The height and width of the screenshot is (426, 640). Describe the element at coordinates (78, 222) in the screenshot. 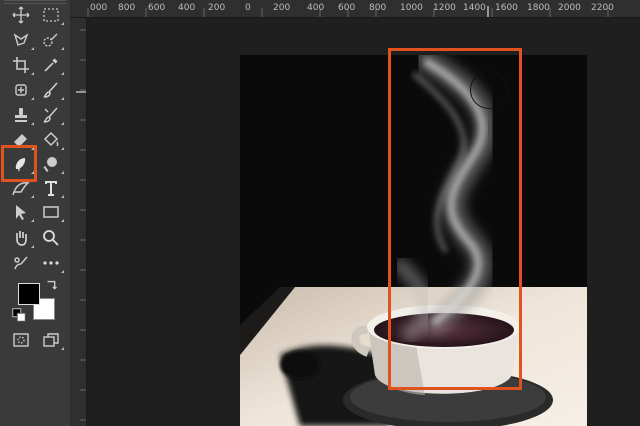

I see `vertical-ruler` at that location.